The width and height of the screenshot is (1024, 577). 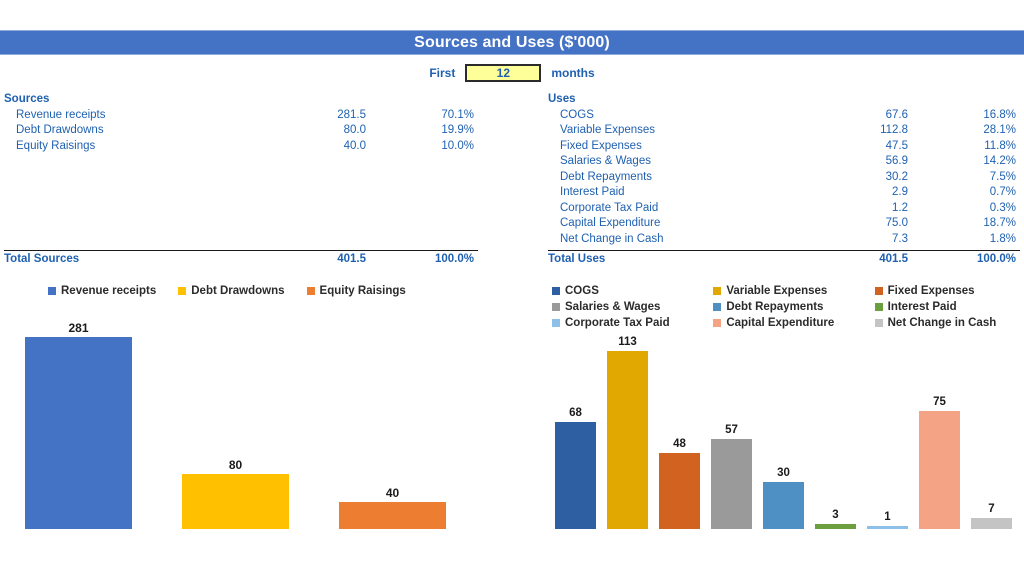 I want to click on chart-bar-group: 48, so click(x=679, y=483).